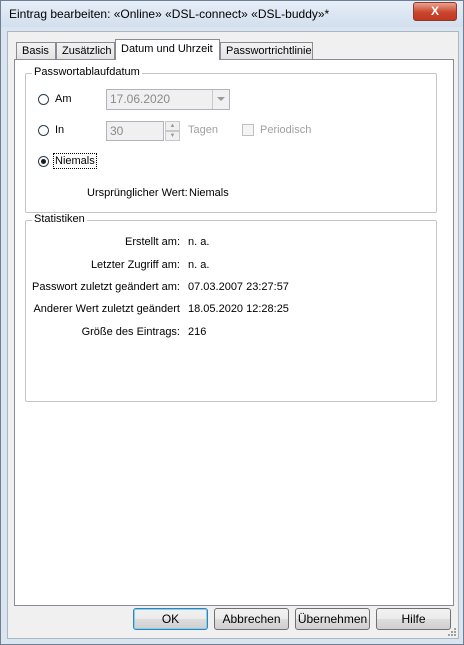 This screenshot has width=464, height=645. What do you see at coordinates (199, 265) in the screenshot?
I see `stat-value-last-access: n. a.` at bounding box center [199, 265].